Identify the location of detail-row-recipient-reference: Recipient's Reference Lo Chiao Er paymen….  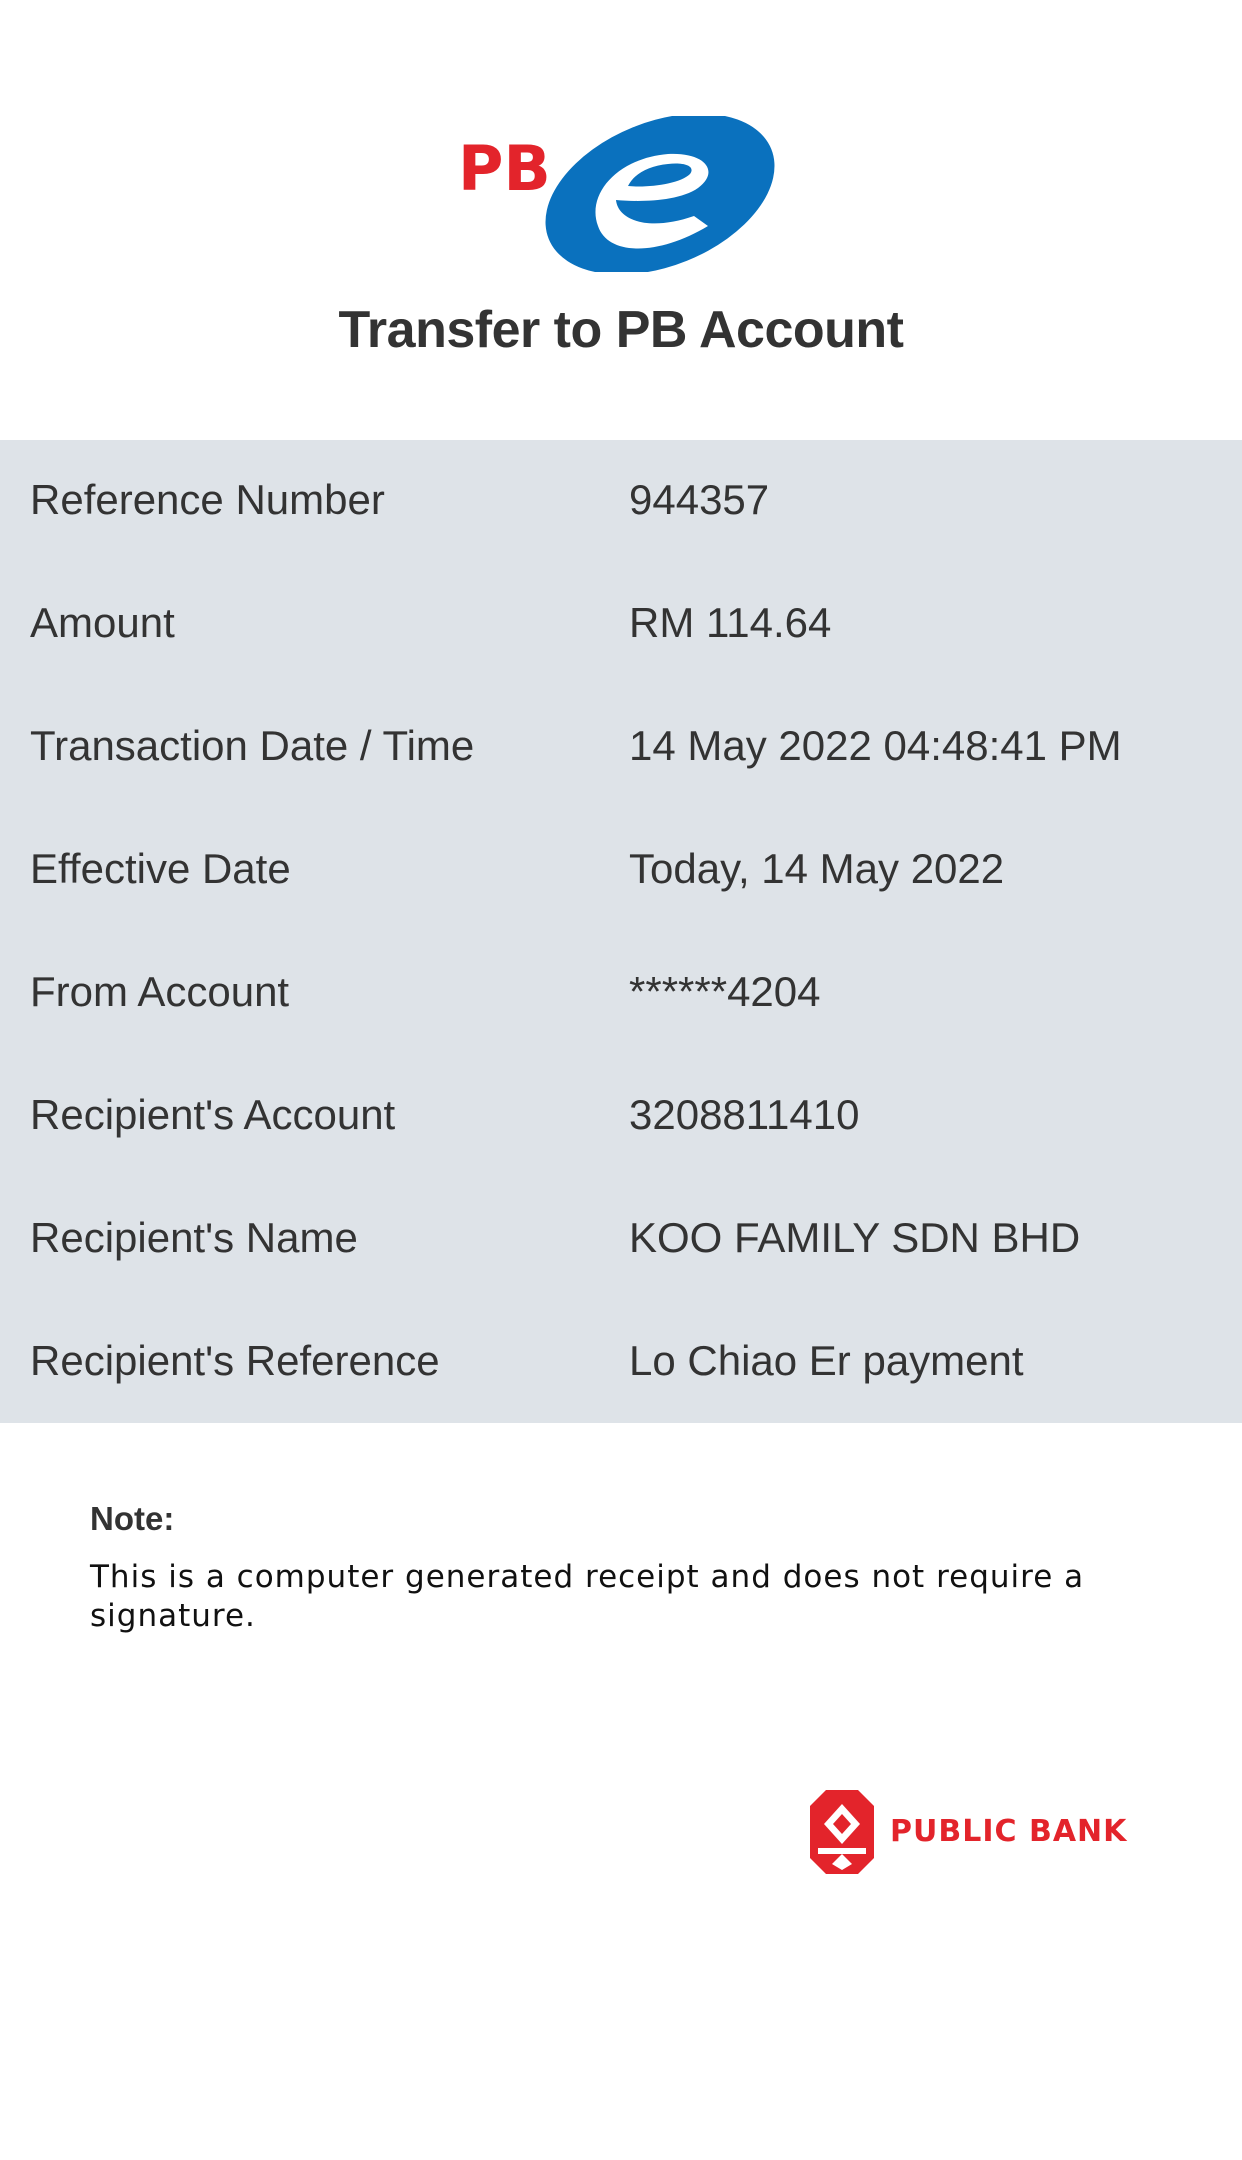
(621, 1362).